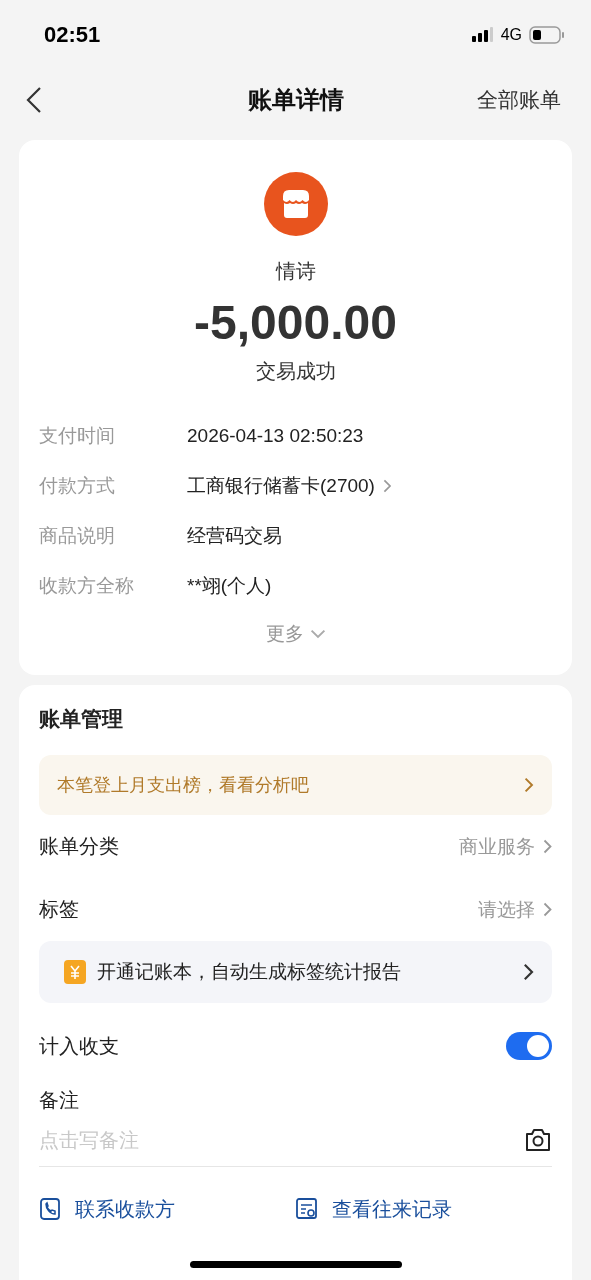  What do you see at coordinates (34, 100) in the screenshot?
I see `back-icon` at bounding box center [34, 100].